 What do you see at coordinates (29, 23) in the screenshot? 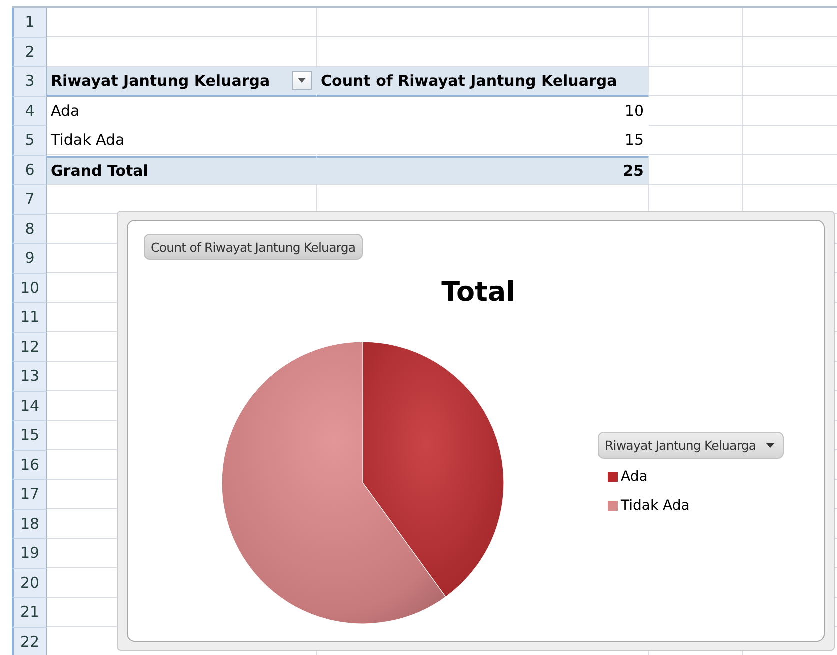
I see `row-number: 1` at bounding box center [29, 23].